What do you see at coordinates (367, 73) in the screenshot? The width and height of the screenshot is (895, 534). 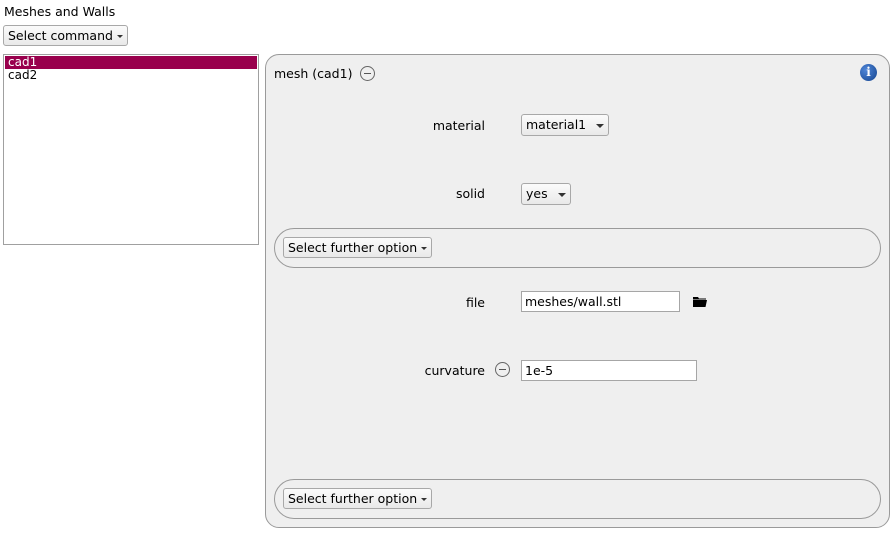 I see `remove-mesh-icon` at bounding box center [367, 73].